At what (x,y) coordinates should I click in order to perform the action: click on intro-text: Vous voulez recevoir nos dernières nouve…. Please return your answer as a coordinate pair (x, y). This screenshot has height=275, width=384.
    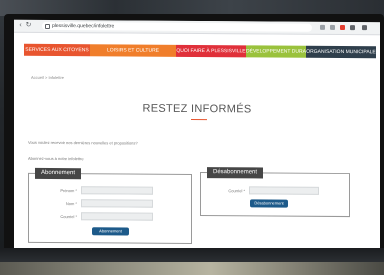
    Looking at the image, I should click on (83, 142).